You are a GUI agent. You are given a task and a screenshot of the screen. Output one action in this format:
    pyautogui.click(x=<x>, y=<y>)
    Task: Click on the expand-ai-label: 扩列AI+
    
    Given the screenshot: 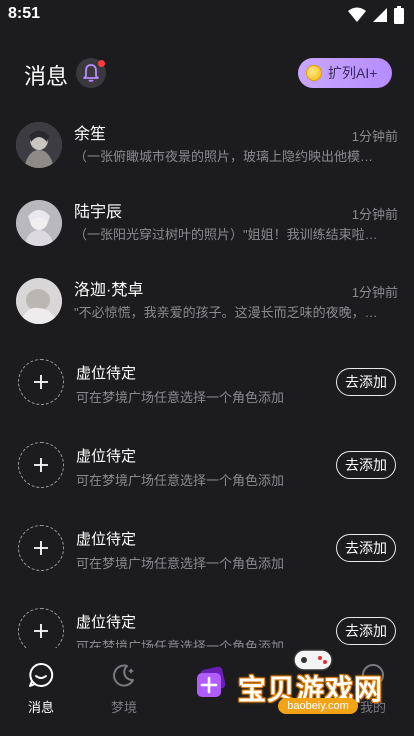 What is the action you would take?
    pyautogui.click(x=353, y=73)
    